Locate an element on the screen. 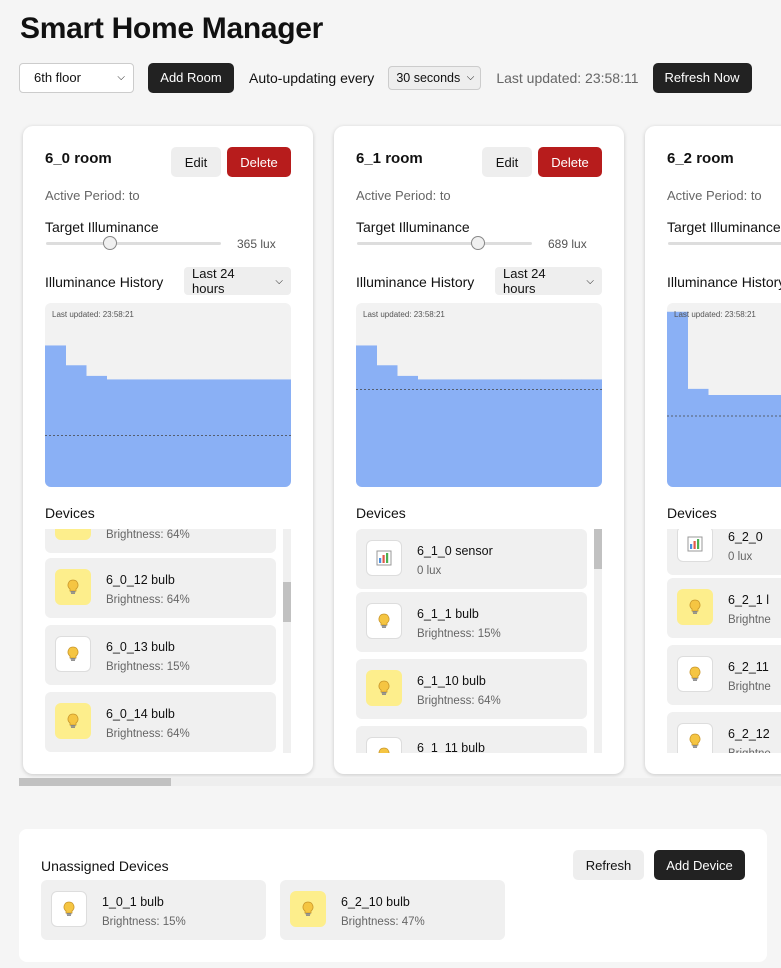 This screenshot has width=781, height=968. interval-select: 30 seconds ⌵ is located at coordinates (435, 77).